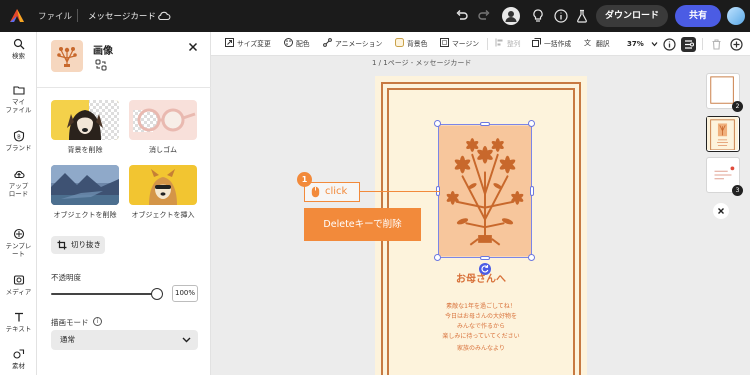  What do you see at coordinates (399, 42) in the screenshot?
I see `background-color-icon` at bounding box center [399, 42].